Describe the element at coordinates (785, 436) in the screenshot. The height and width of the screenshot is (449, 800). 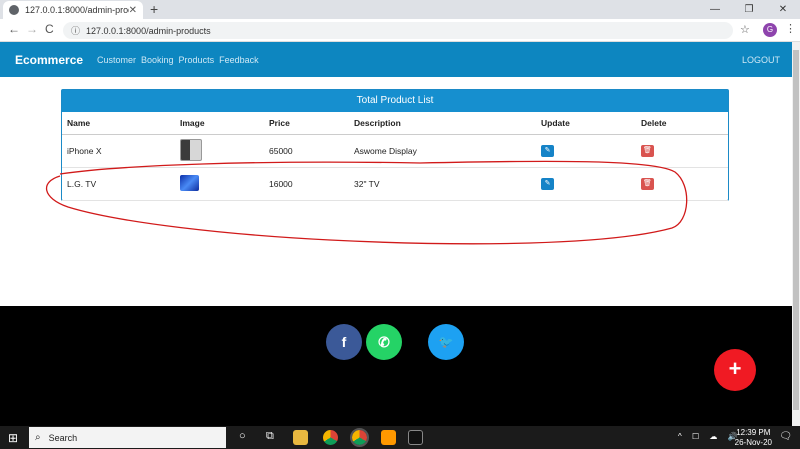
I see `notification-icon: 🗨` at that location.